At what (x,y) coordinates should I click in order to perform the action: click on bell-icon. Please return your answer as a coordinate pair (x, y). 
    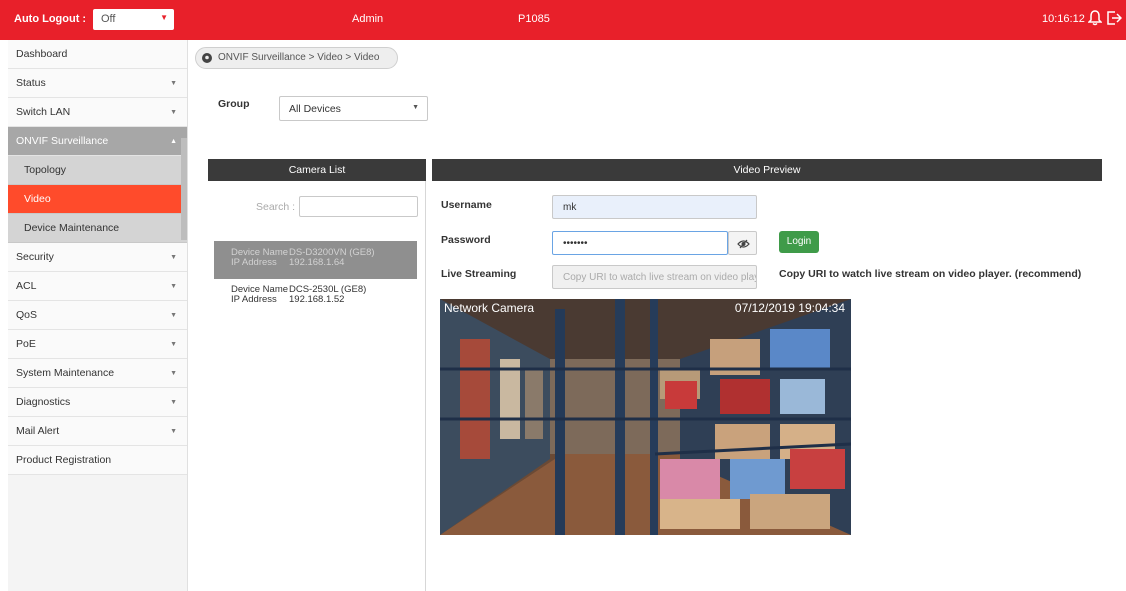
    Looking at the image, I should click on (1095, 18).